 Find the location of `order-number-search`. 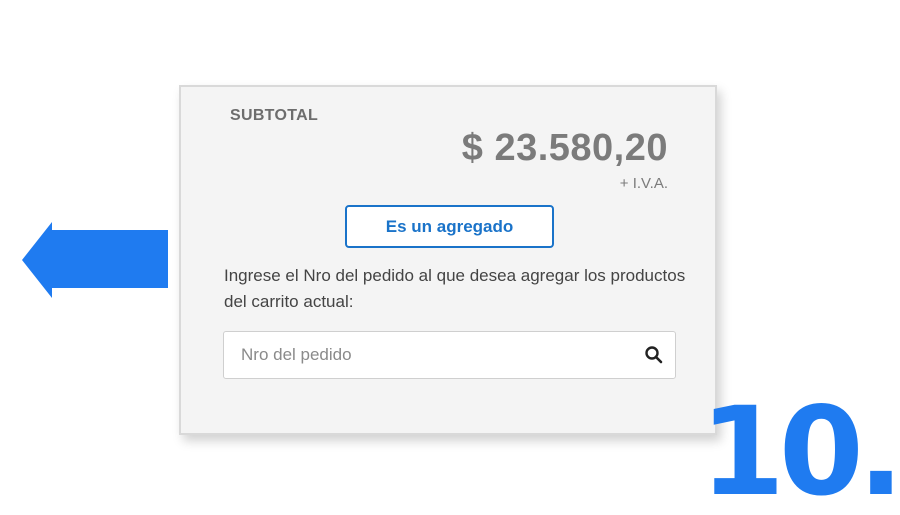

order-number-search is located at coordinates (449, 355).